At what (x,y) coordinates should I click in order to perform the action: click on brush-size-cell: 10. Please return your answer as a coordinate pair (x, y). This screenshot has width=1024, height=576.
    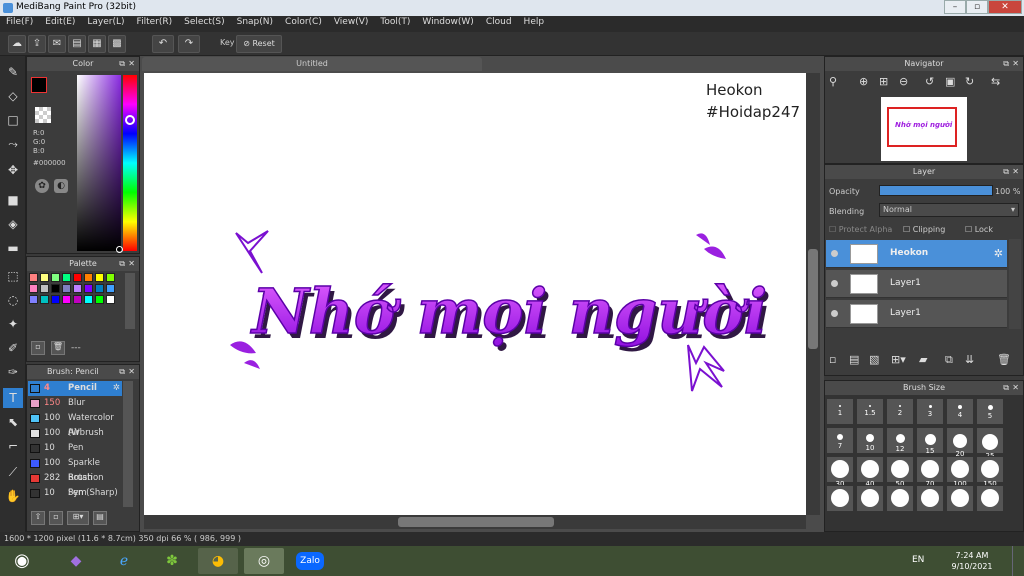
    Looking at the image, I should click on (870, 440).